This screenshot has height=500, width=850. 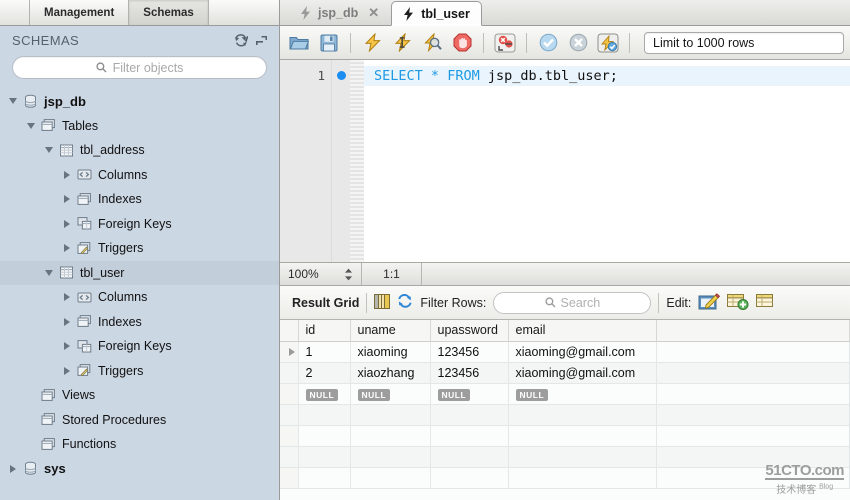 I want to click on column-header-email: email, so click(x=582, y=331).